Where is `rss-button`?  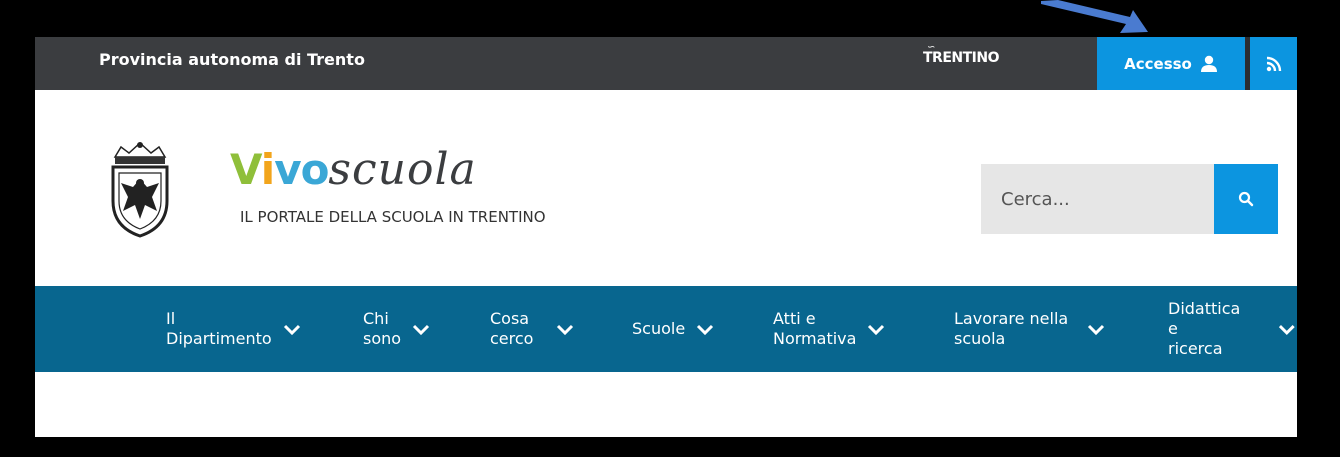 rss-button is located at coordinates (1273, 63).